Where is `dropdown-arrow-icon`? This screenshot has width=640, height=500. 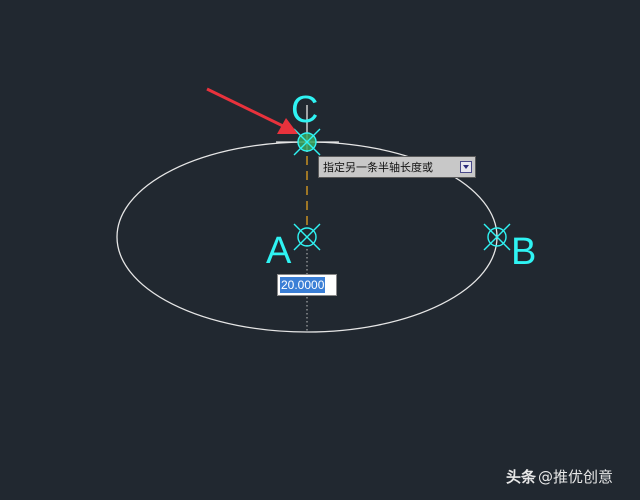
dropdown-arrow-icon is located at coordinates (466, 167).